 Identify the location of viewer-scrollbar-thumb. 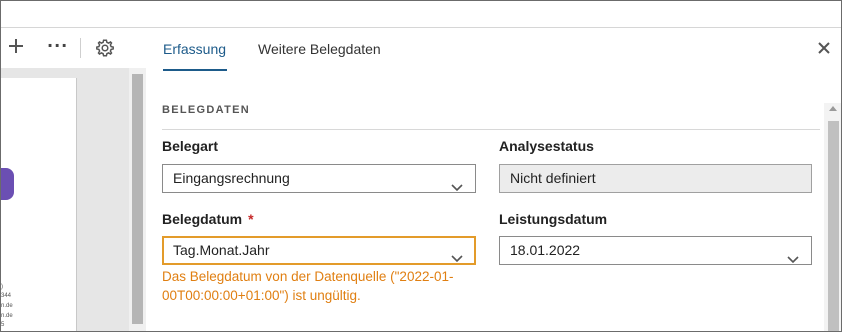
(137, 199).